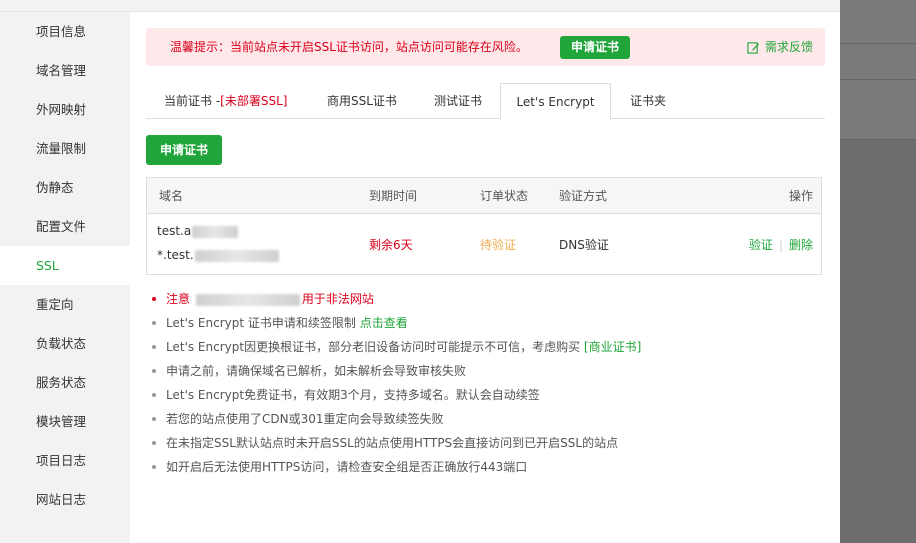 The width and height of the screenshot is (916, 543). Describe the element at coordinates (184, 150) in the screenshot. I see `apply-cert-button: 申请证书` at that location.